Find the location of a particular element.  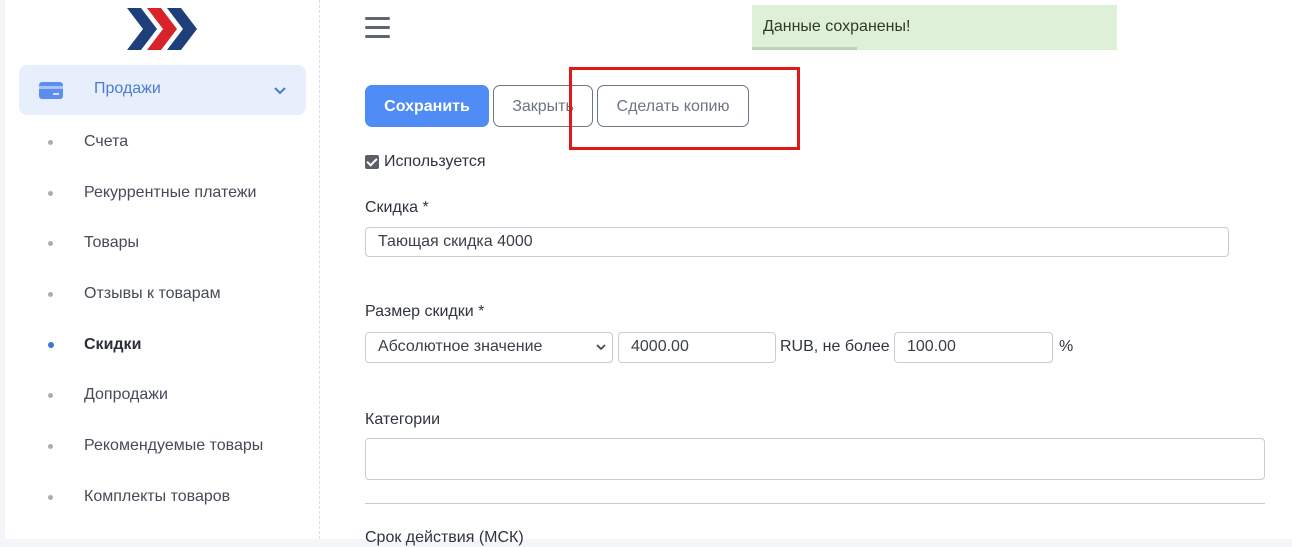

hamburger-menu-icon is located at coordinates (377, 28).